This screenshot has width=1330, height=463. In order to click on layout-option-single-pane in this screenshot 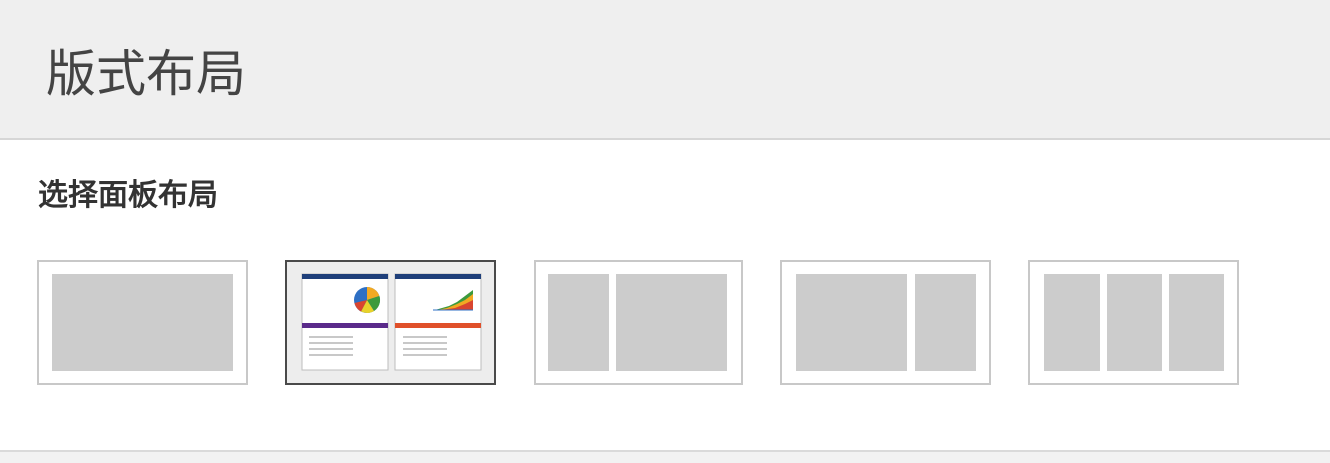, I will do `click(142, 322)`.